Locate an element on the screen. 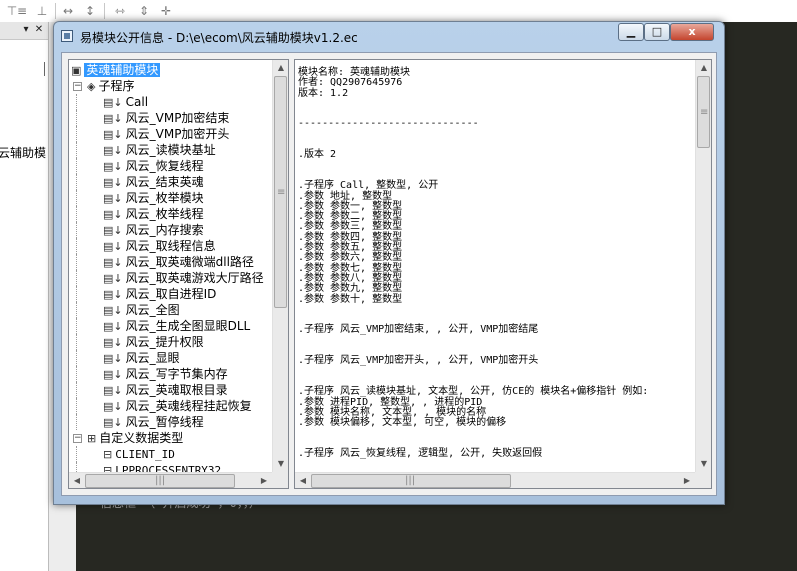 The image size is (797, 571). panel-dropdown-icon: ▾ is located at coordinates (26, 30).